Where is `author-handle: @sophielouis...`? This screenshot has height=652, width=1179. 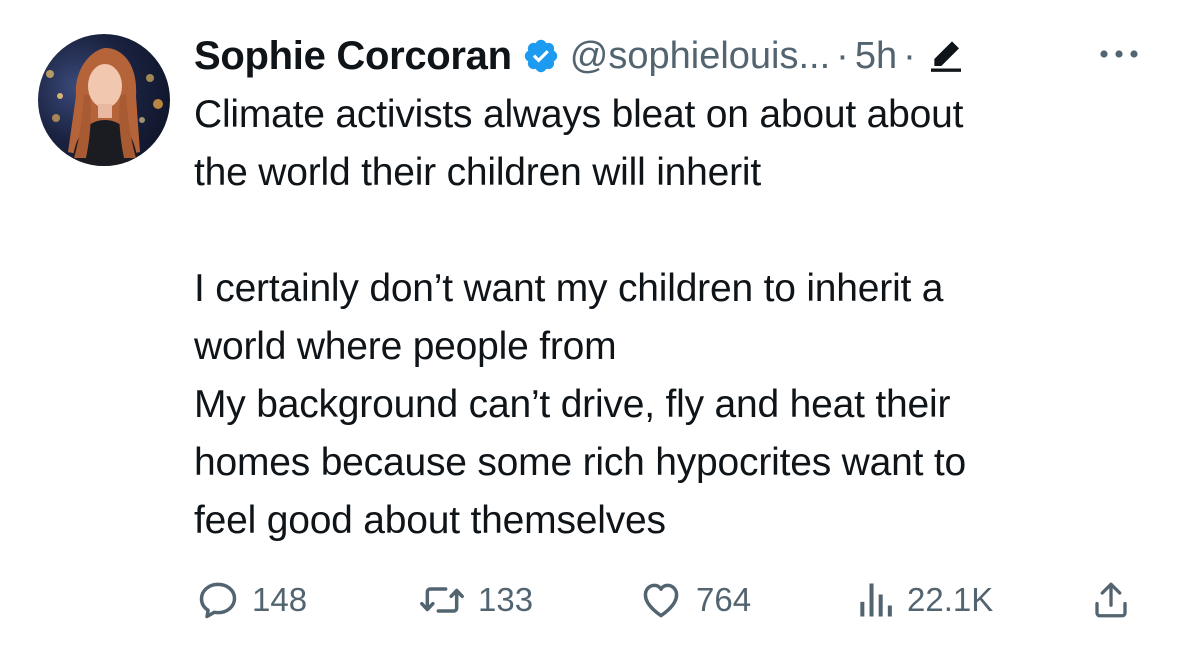 author-handle: @sophielouis... is located at coordinates (700, 56).